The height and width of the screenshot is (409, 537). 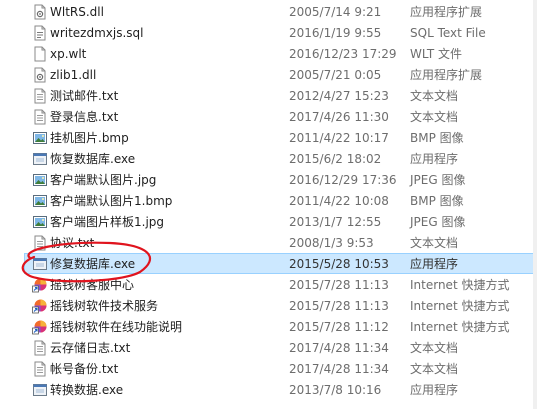 What do you see at coordinates (40, 54) in the screenshot?
I see `generic-file-icon` at bounding box center [40, 54].